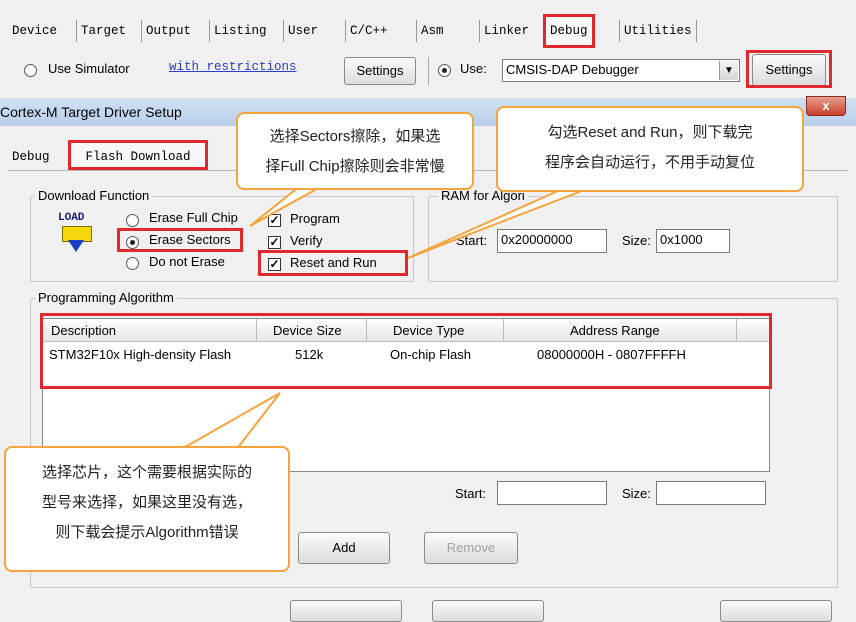 The width and height of the screenshot is (856, 622). I want to click on callout-sectors-line1: 选择Sectors擦除，如果选, so click(355, 136).